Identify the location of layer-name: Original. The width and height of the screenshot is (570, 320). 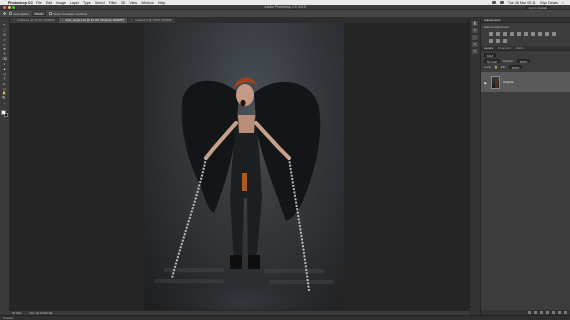
(508, 82).